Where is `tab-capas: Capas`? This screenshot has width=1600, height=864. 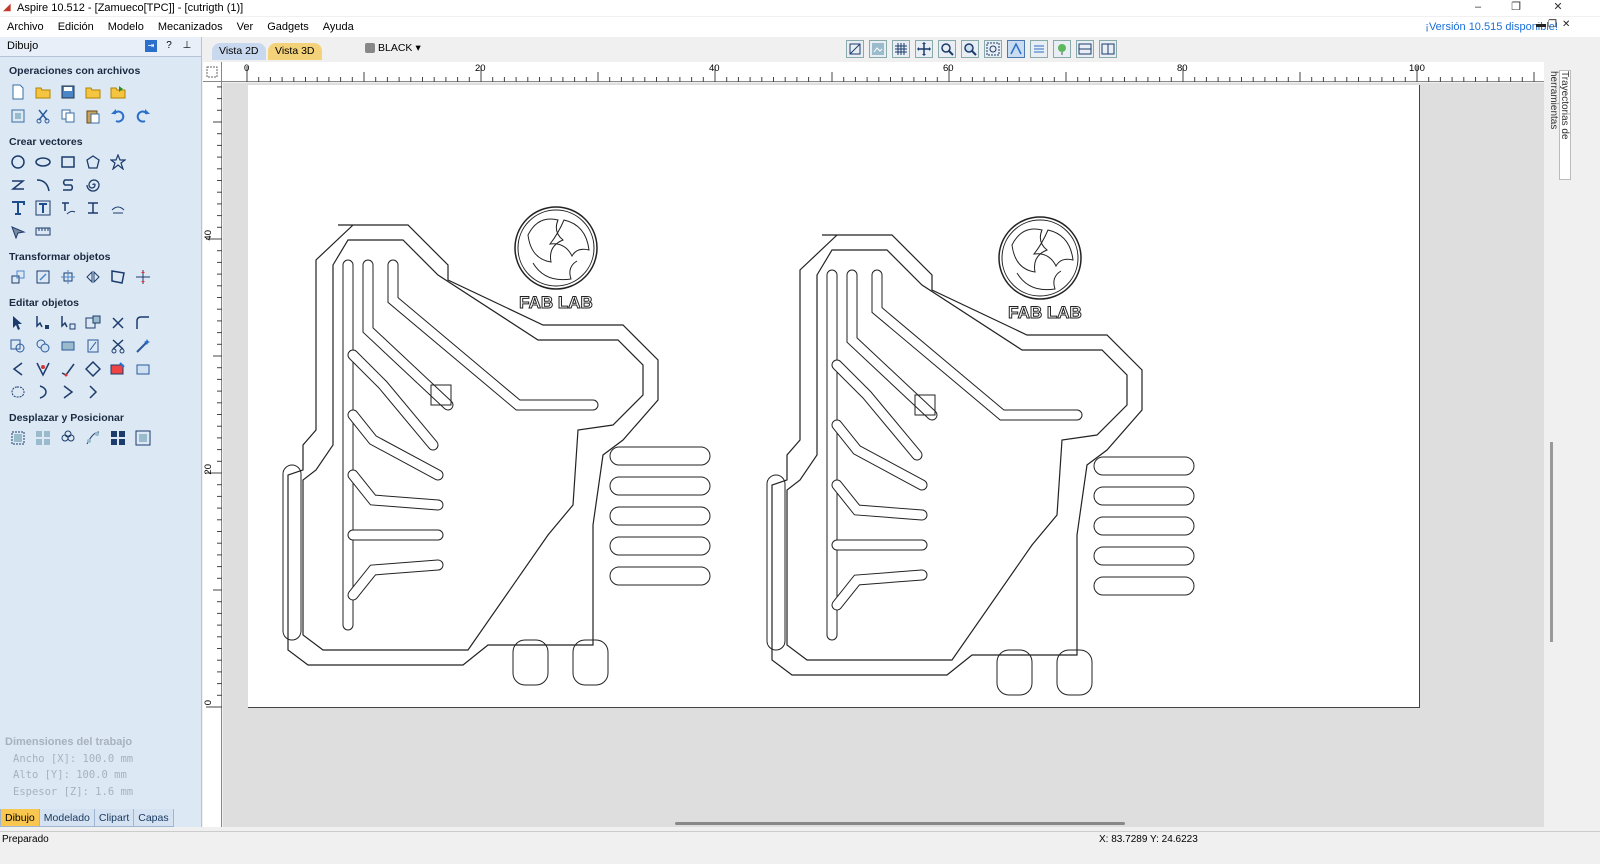
tab-capas: Capas is located at coordinates (153, 818).